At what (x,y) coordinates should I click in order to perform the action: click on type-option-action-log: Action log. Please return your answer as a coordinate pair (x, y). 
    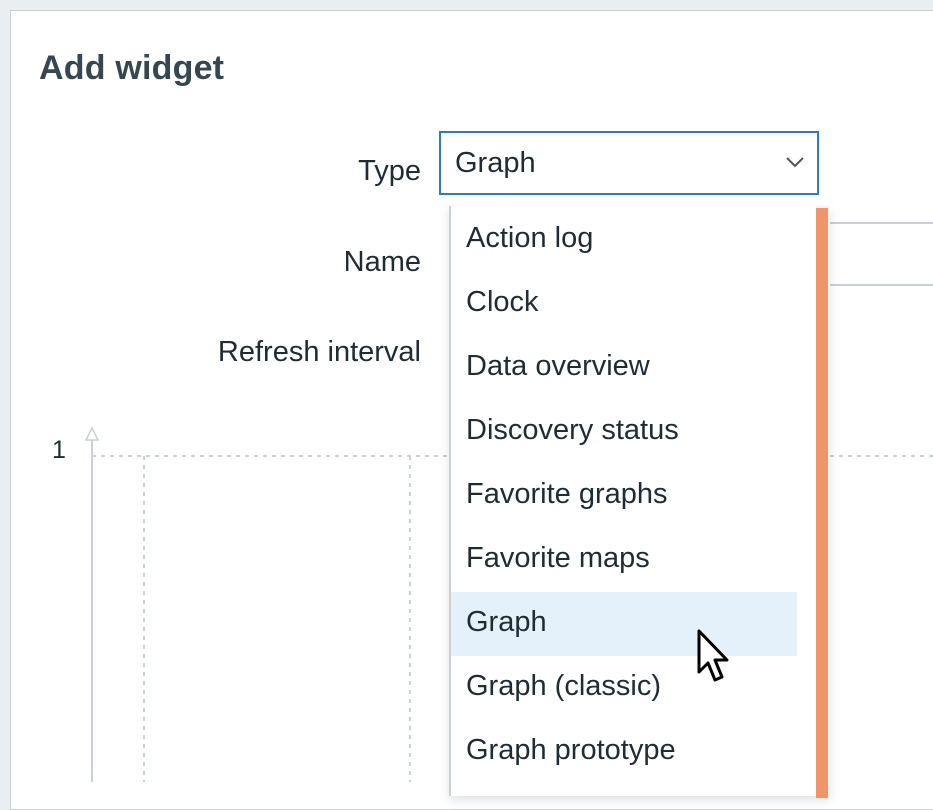
    Looking at the image, I should click on (624, 240).